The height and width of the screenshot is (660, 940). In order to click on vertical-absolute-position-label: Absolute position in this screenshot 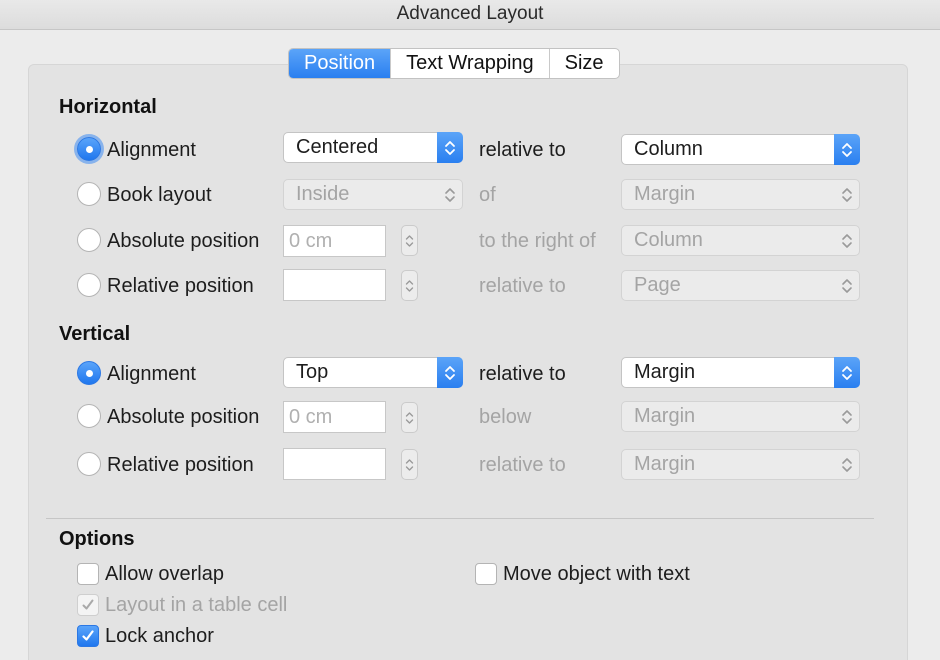, I will do `click(183, 417)`.